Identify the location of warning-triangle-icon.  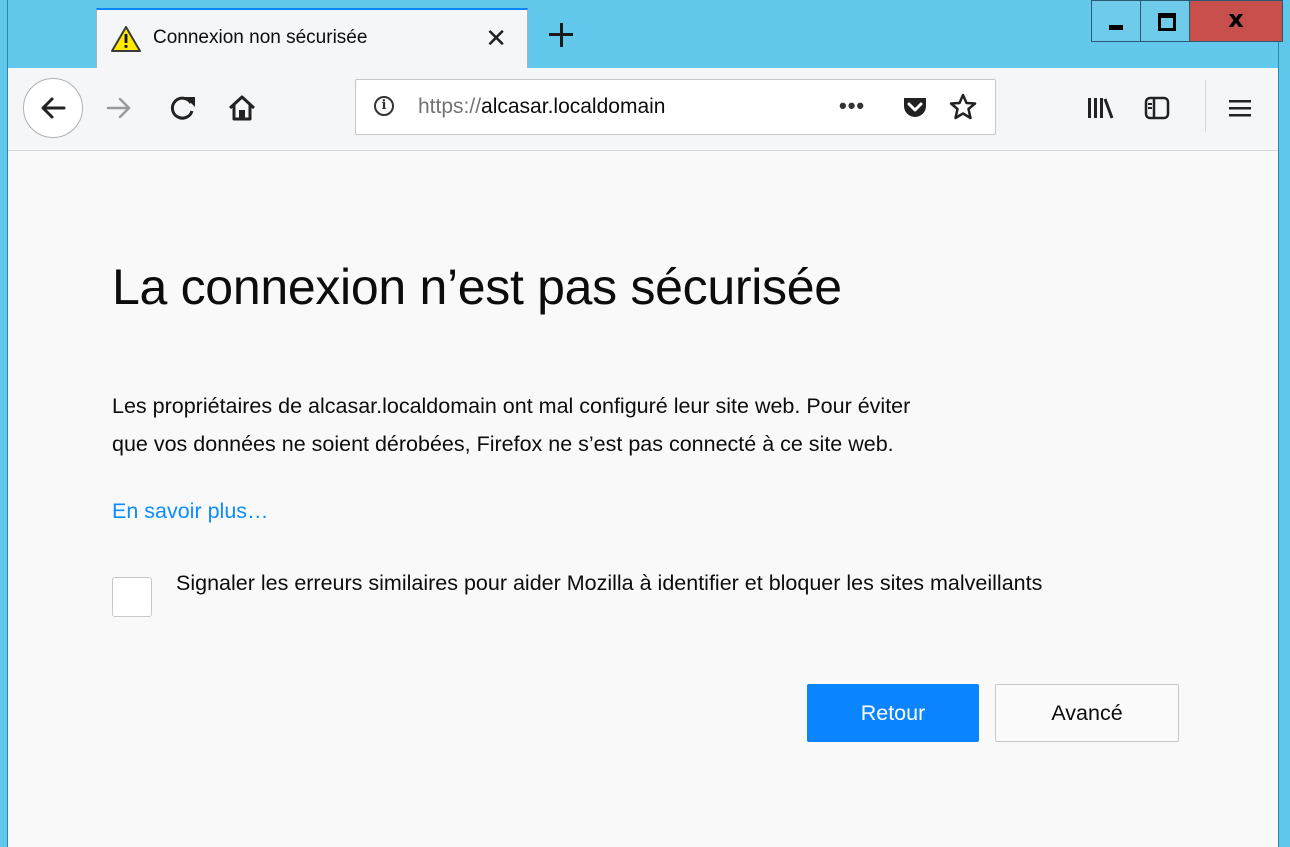
(126, 39).